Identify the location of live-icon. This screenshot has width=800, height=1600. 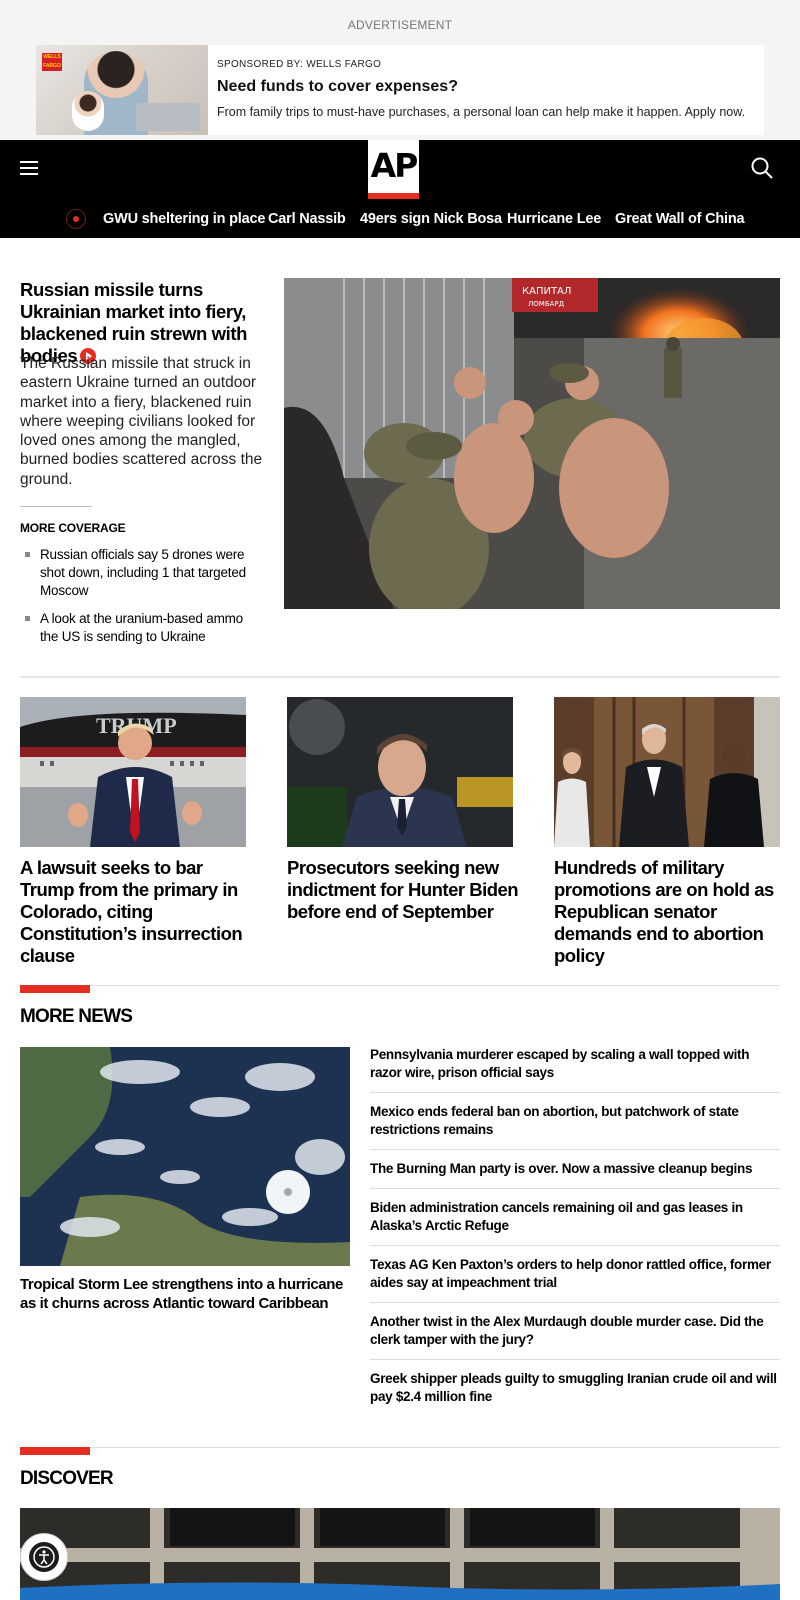
(76, 219).